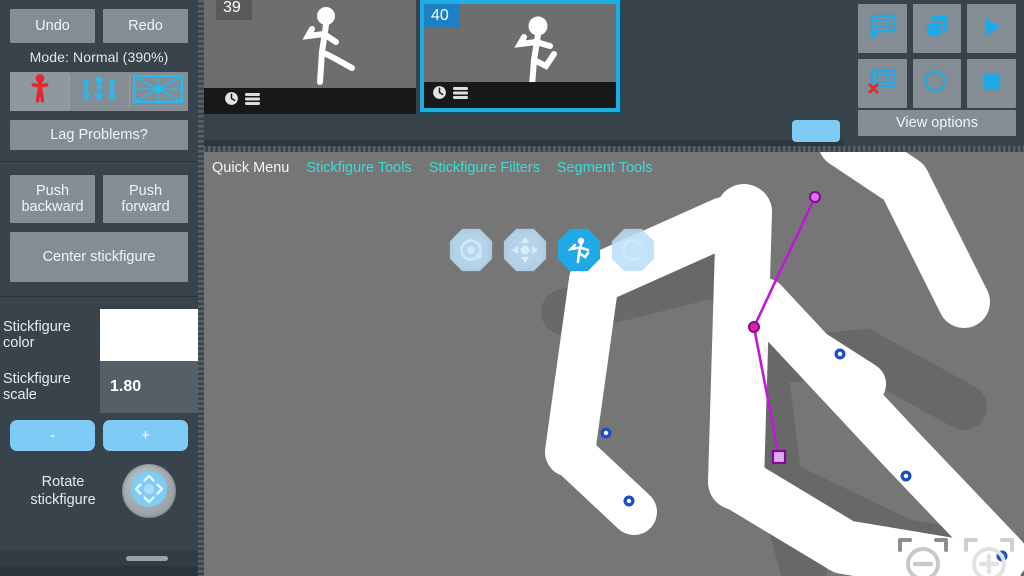 This screenshot has height=576, width=1024. I want to click on canvas-grid-icon, so click(158, 91).